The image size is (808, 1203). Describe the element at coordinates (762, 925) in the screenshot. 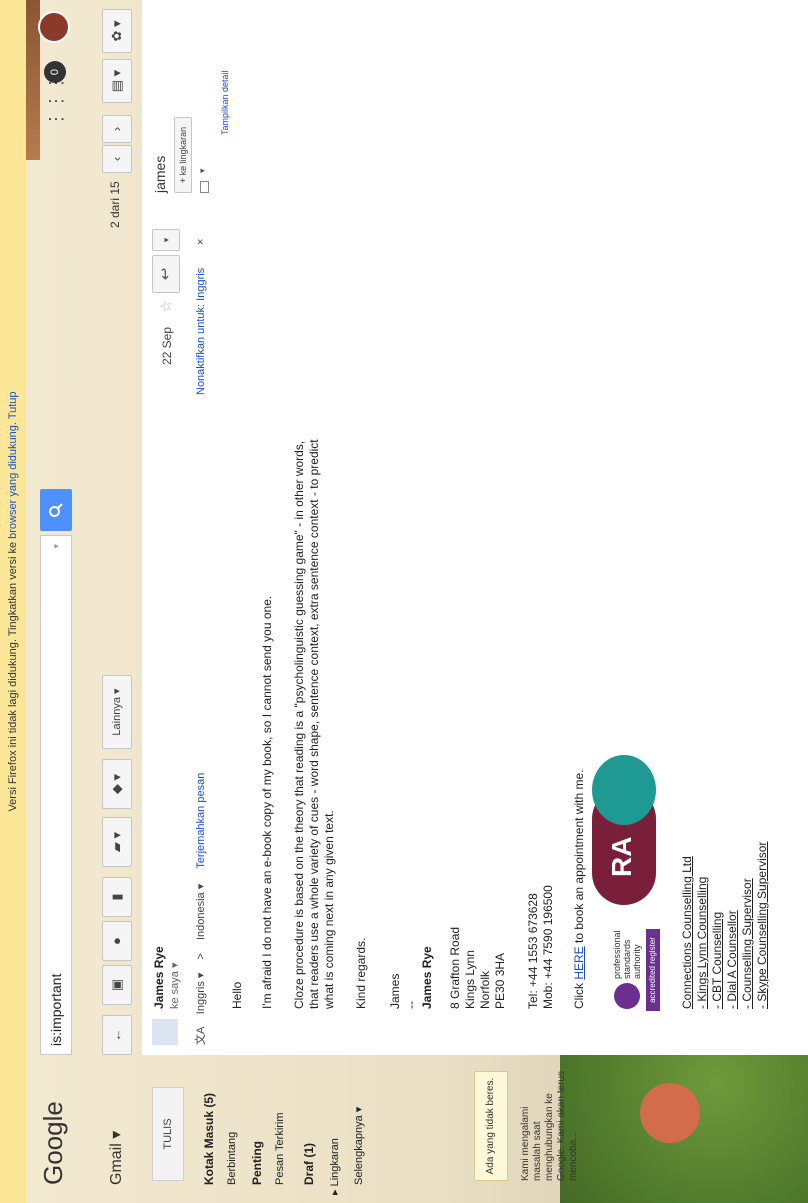

I see `footer-line: - Skype Counselling Supervisor` at that location.